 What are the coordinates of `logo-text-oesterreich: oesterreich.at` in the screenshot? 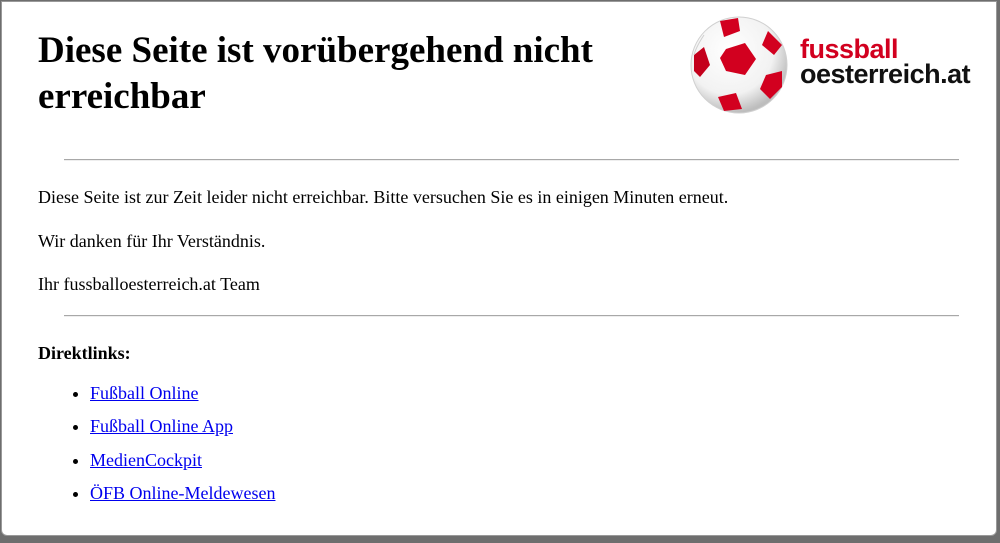 It's located at (885, 74).